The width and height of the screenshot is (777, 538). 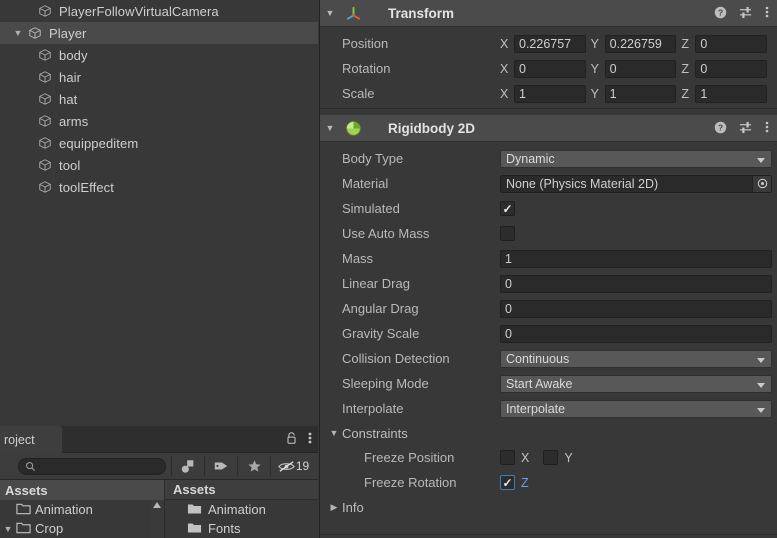 I want to click on project-asset-item-animation: Animation, so click(x=241, y=509).